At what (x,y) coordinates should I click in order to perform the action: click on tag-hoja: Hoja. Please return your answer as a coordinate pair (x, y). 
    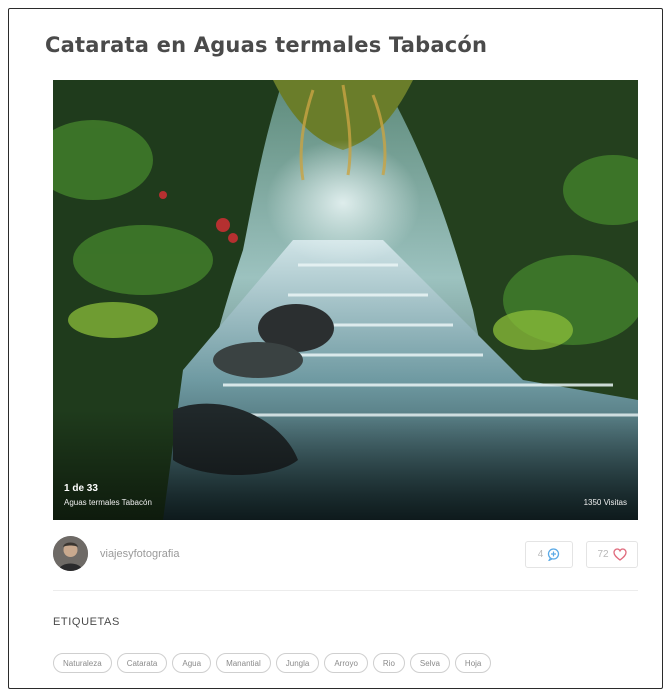
    Looking at the image, I should click on (473, 663).